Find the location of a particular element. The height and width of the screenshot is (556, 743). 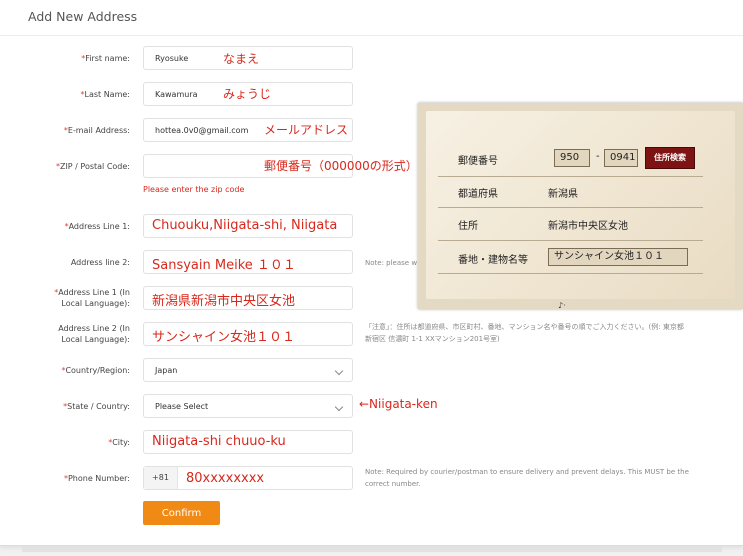

address-line1-value: Chuouku,Niigata-shi, Niigata is located at coordinates (245, 225).